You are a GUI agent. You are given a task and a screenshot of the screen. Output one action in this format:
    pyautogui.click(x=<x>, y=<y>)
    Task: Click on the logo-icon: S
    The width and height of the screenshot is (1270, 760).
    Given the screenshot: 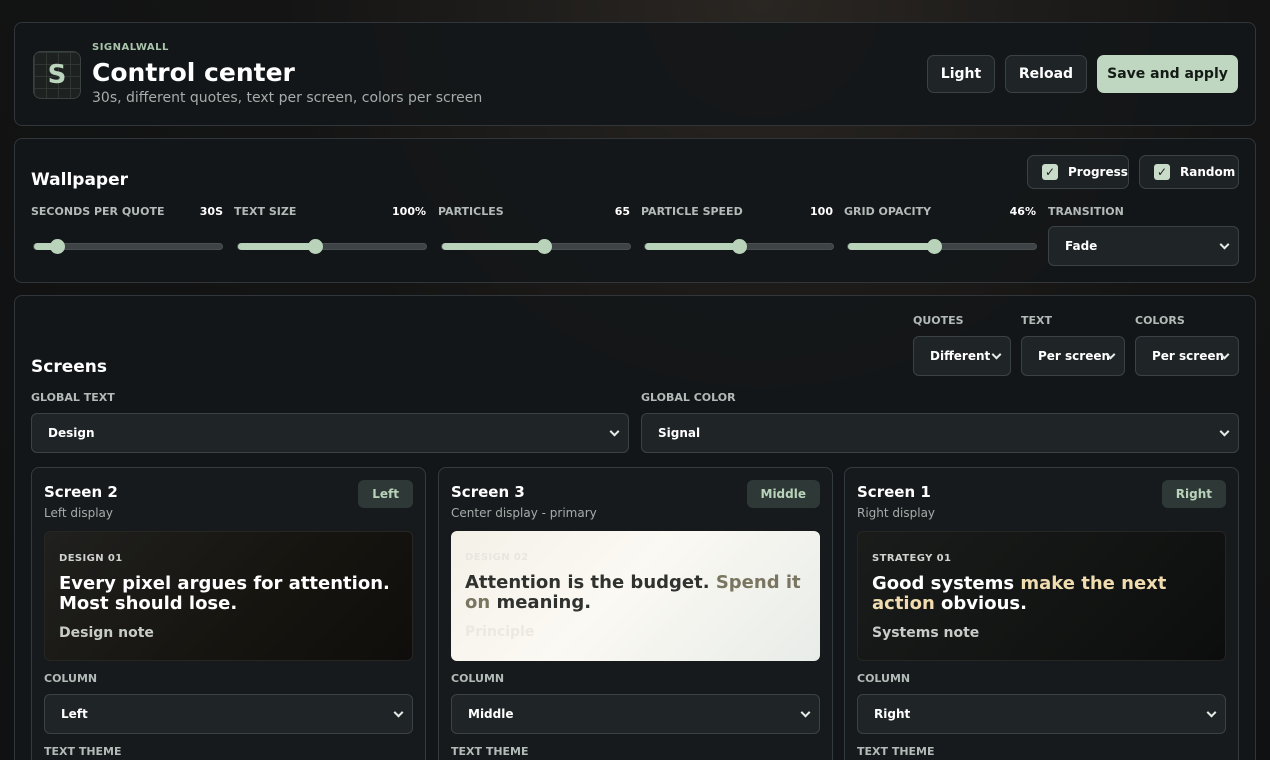 What is the action you would take?
    pyautogui.click(x=57, y=75)
    